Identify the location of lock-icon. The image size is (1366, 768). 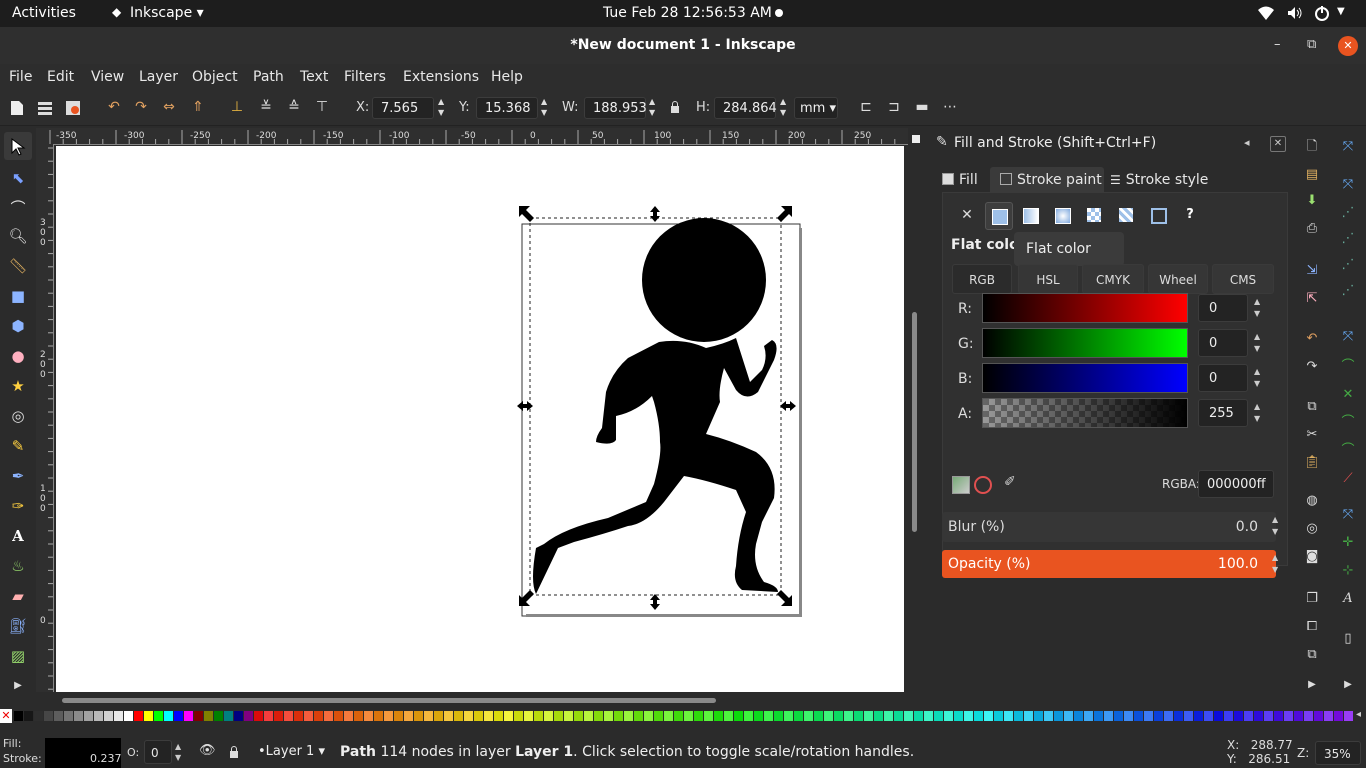
(675, 107).